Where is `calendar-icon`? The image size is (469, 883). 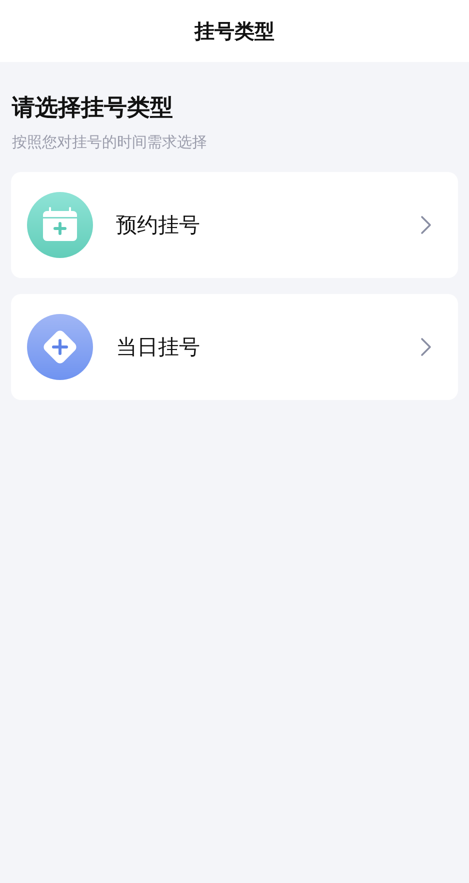
calendar-icon is located at coordinates (60, 225).